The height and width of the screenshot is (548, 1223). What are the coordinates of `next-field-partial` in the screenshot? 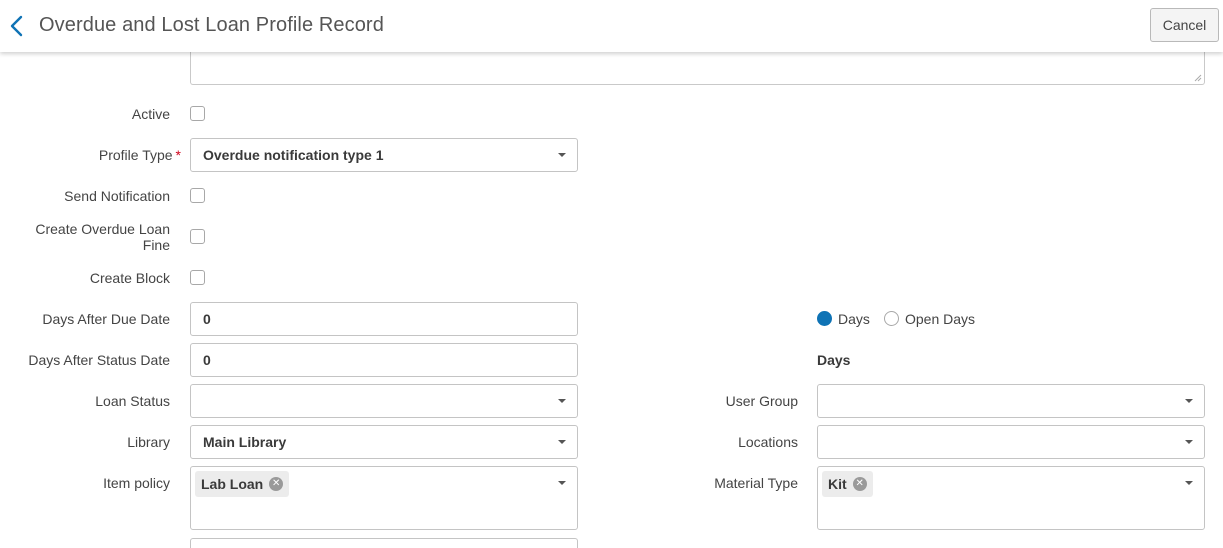 It's located at (384, 543).